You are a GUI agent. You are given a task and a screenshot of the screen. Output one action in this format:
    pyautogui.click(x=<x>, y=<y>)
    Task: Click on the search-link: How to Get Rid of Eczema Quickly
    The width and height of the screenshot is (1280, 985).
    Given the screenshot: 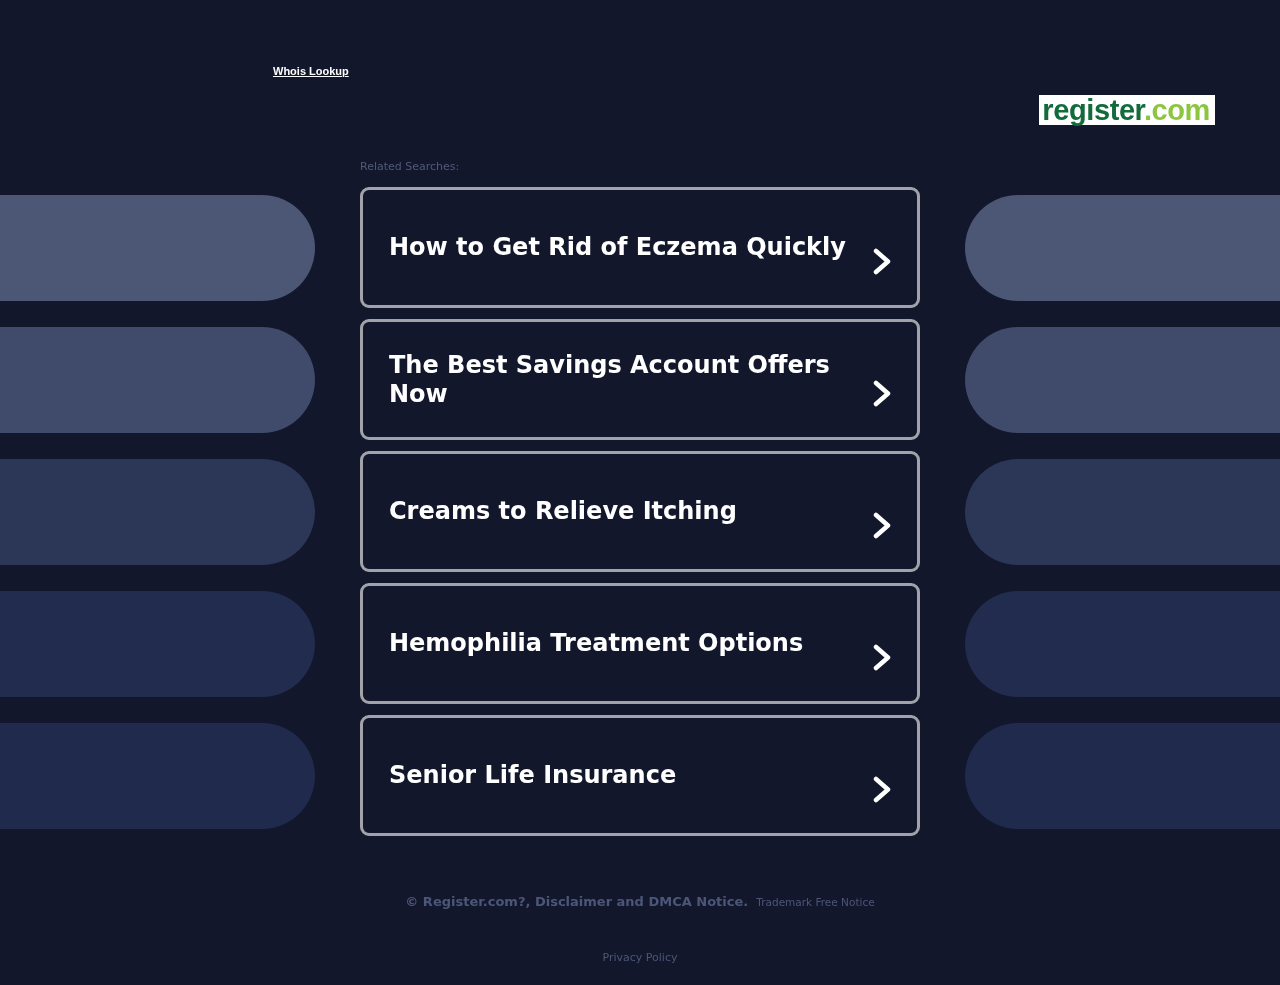 What is the action you would take?
    pyautogui.click(x=640, y=247)
    